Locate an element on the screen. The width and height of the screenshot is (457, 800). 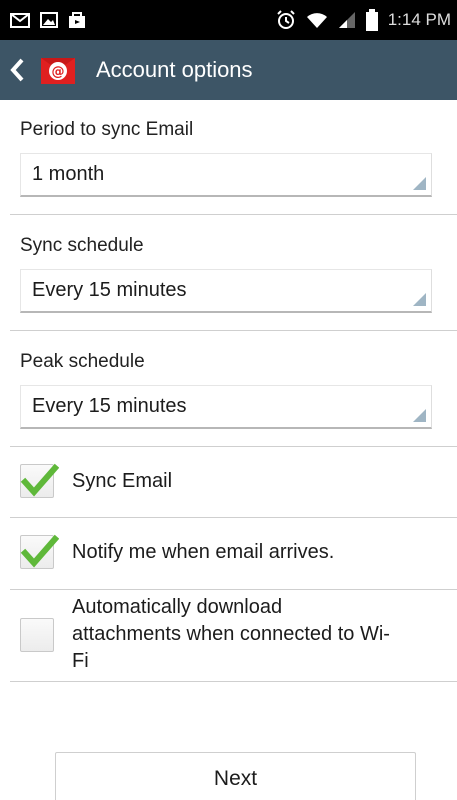
auto-download-label-line: attachments when connected to Wi- is located at coordinates (231, 634).